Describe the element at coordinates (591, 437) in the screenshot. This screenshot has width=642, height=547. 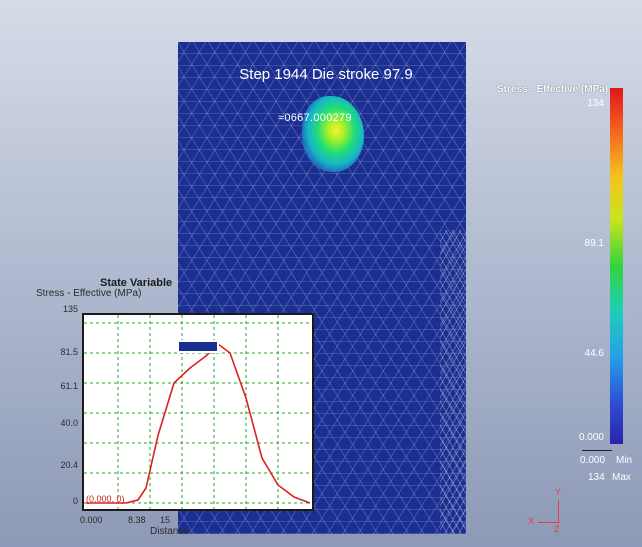
I see `legend-tick-min: 0.000` at that location.